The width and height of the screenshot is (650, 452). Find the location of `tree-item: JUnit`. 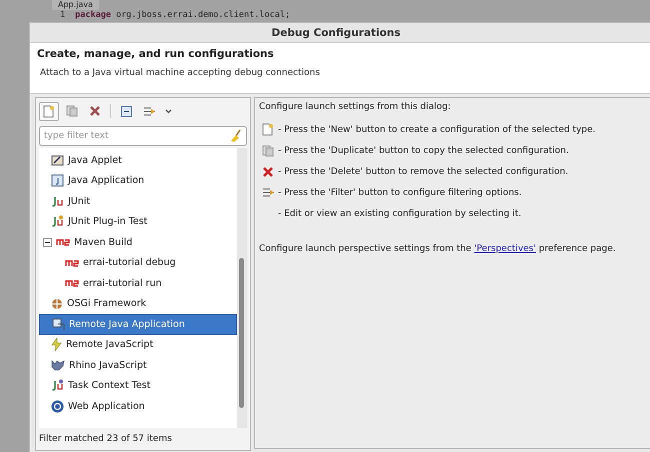

tree-item: JUnit is located at coordinates (138, 201).